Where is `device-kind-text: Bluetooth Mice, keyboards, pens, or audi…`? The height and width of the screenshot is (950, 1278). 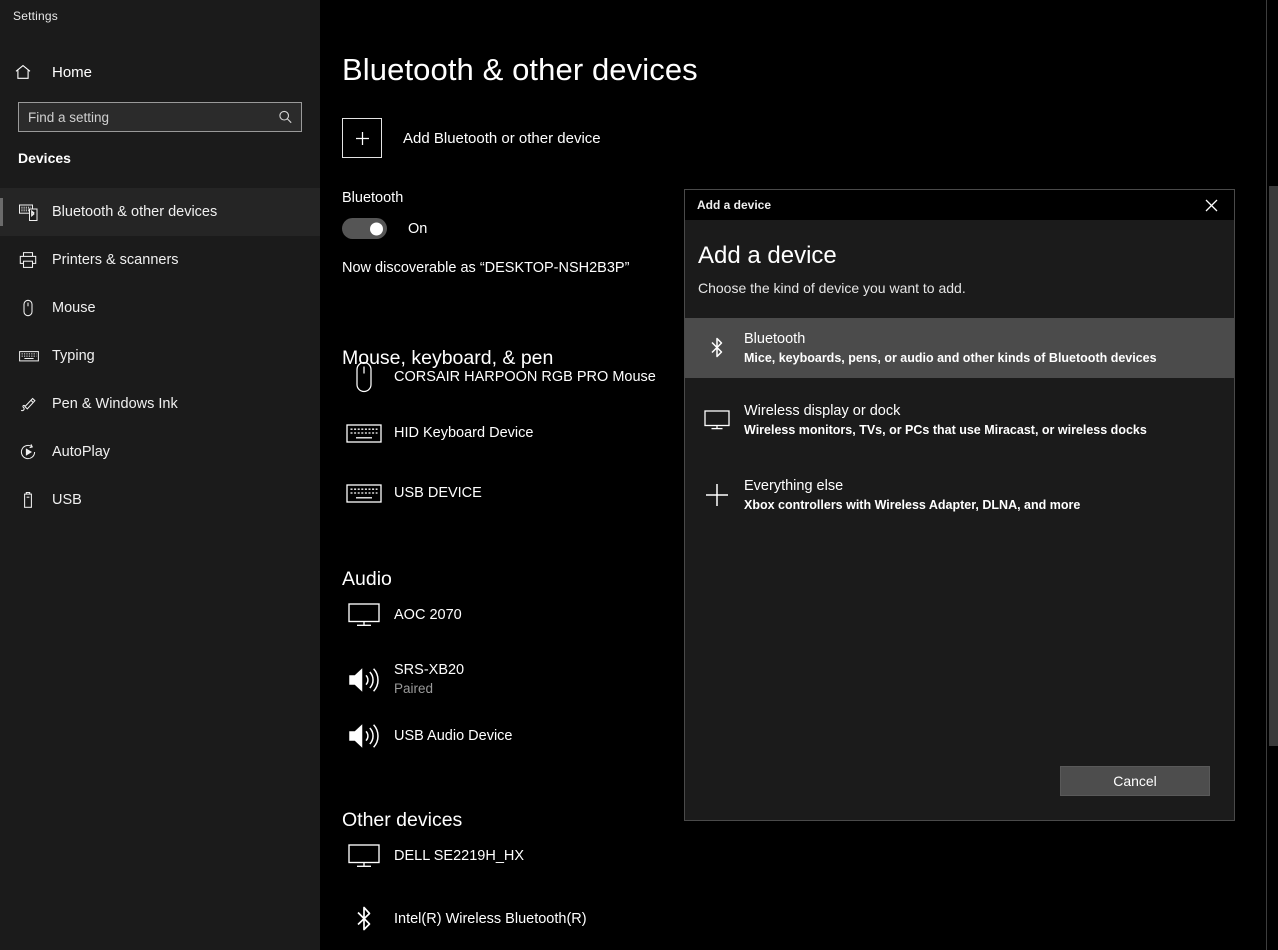
device-kind-text: Bluetooth Mice, keyboards, pens, or audi… is located at coordinates (950, 348).